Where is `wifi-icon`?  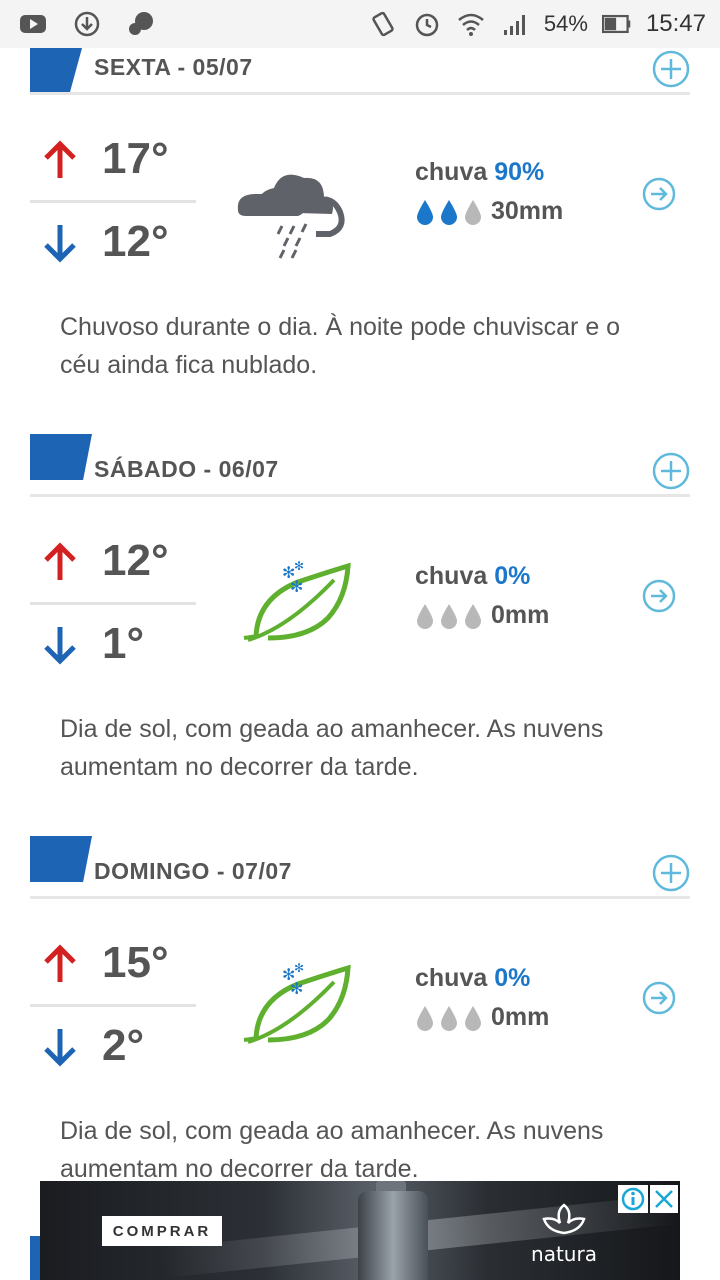
wifi-icon is located at coordinates (471, 24).